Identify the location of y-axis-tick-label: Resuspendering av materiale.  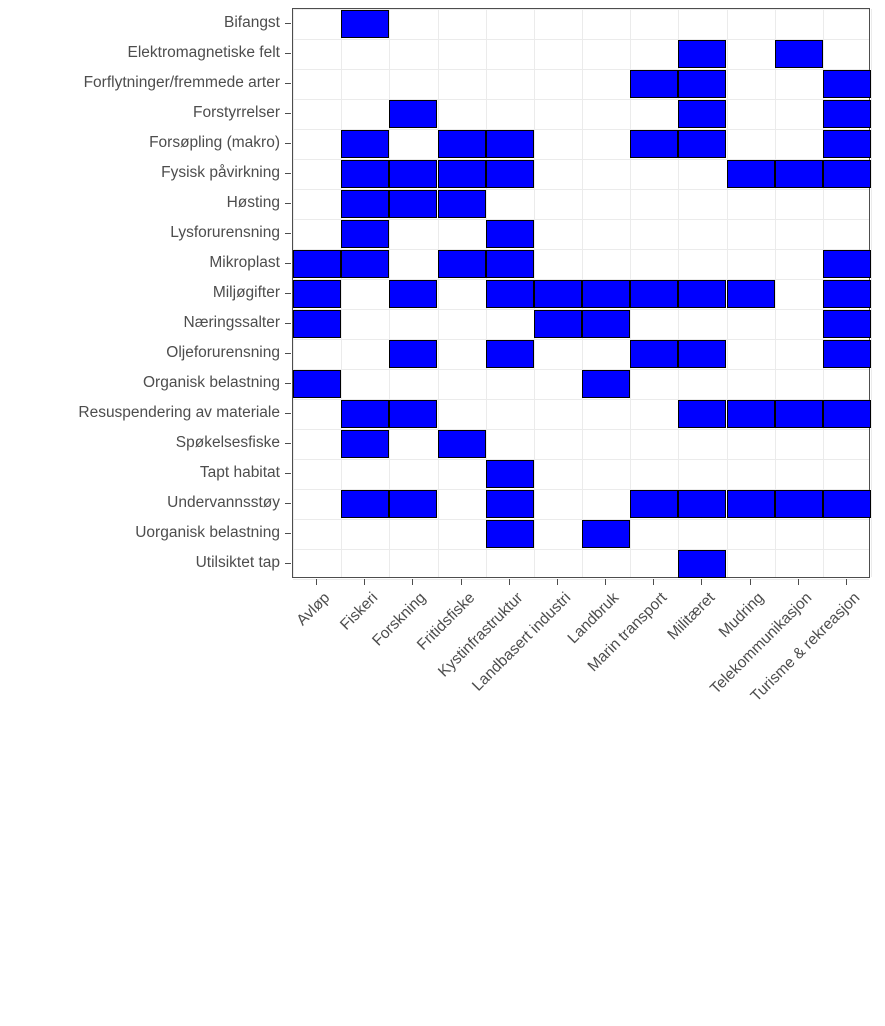
(179, 412).